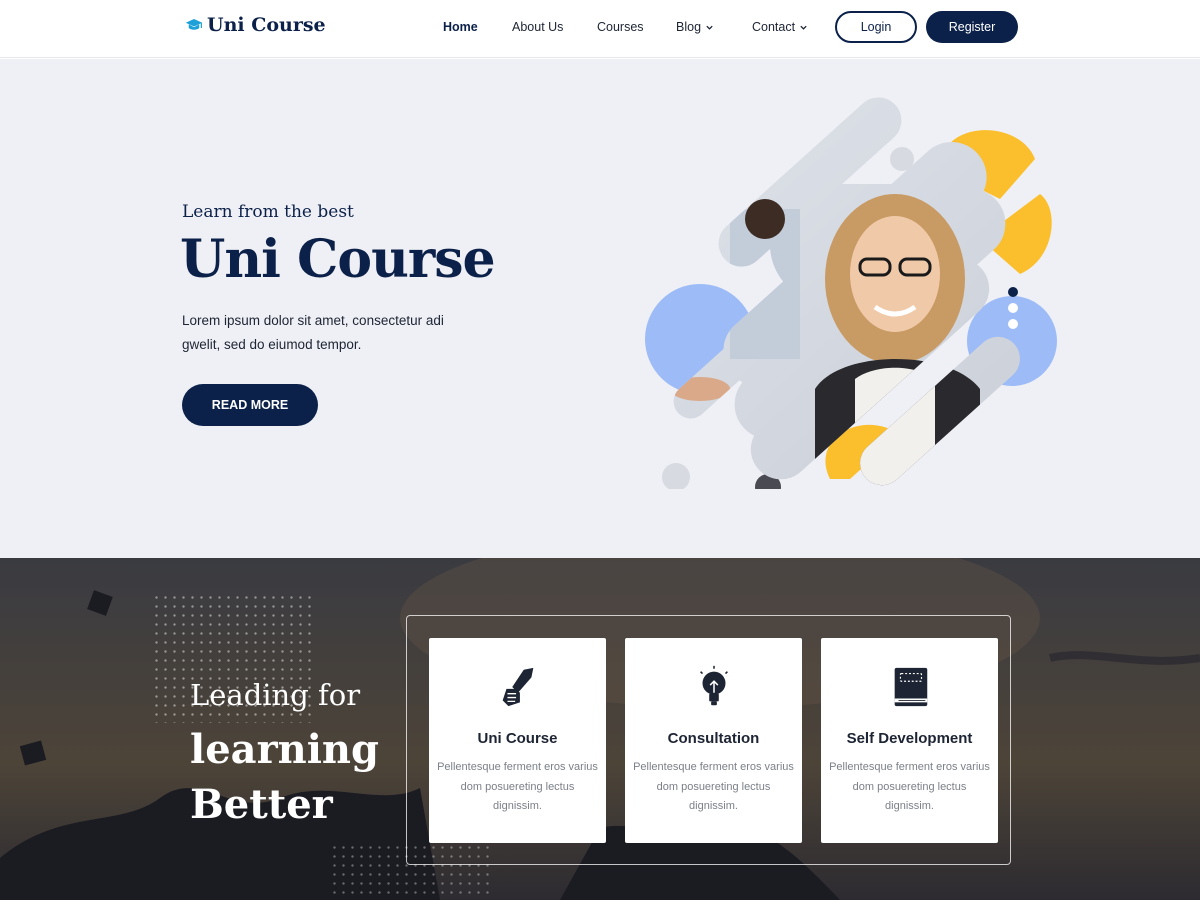 Image resolution: width=1200 pixels, height=900 pixels. What do you see at coordinates (275, 695) in the screenshot?
I see `features-heading-line1: Leading for` at bounding box center [275, 695].